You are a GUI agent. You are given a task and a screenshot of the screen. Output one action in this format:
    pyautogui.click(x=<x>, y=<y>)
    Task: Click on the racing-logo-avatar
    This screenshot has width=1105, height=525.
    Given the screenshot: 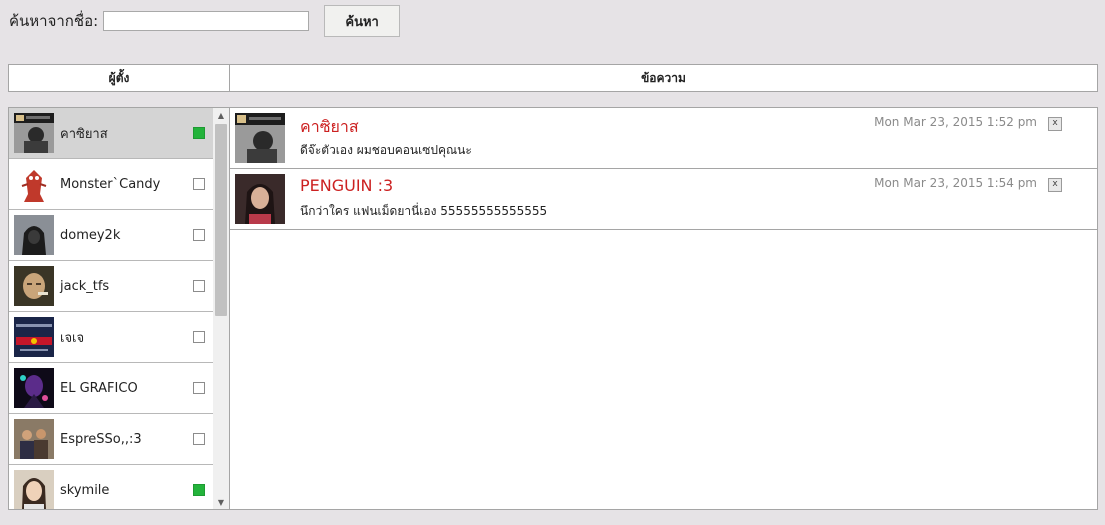 What is the action you would take?
    pyautogui.click(x=34, y=337)
    